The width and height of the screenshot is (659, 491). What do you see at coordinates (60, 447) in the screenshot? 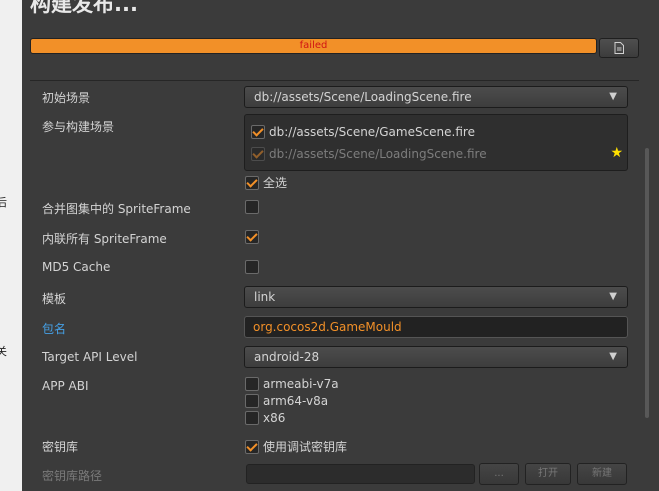
I see `keystore-label: 密钥库` at bounding box center [60, 447].